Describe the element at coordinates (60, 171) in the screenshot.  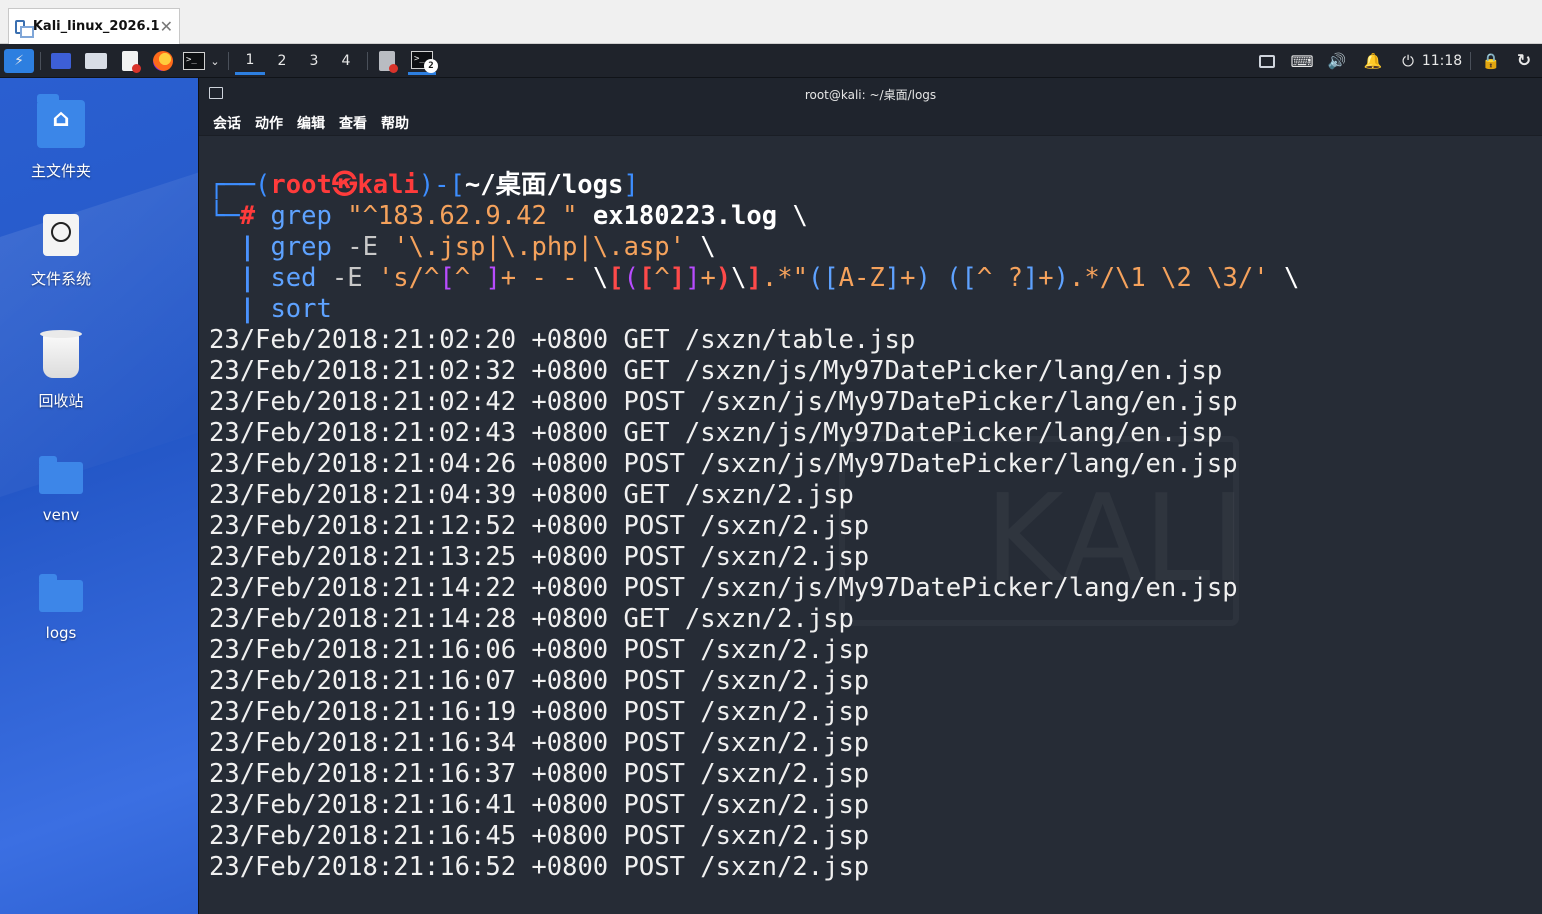
I see `desktop-icon-label: 主文件夹` at that location.